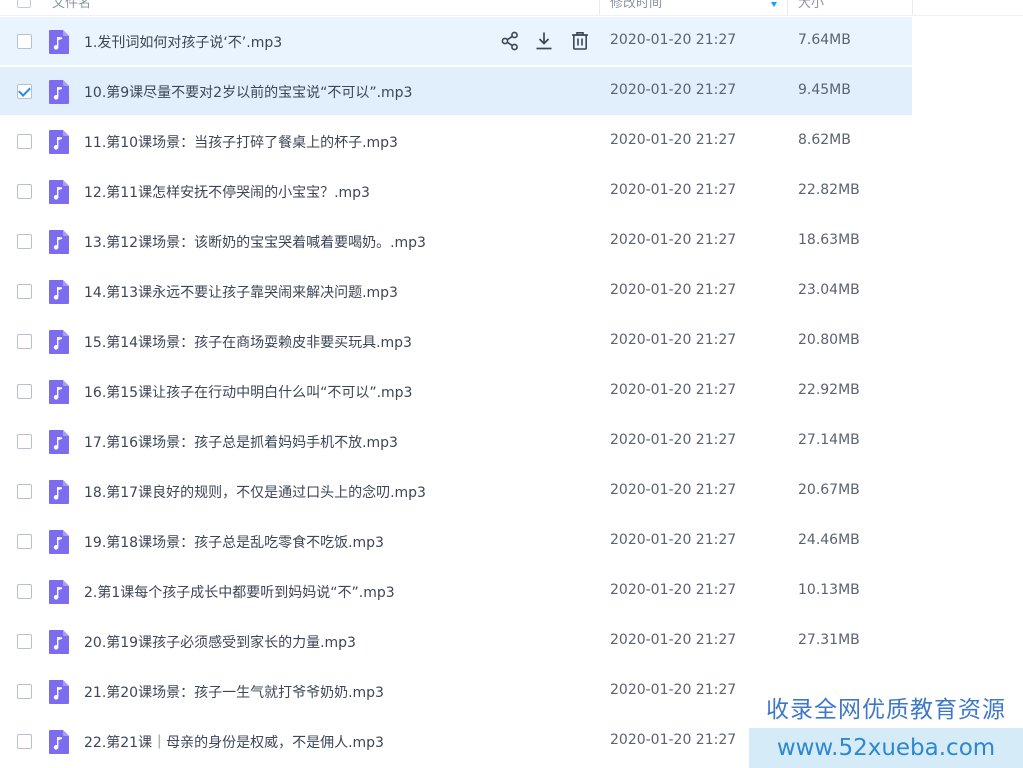  Describe the element at coordinates (241, 142) in the screenshot. I see `file-name: 11.第10课场景：当孩子打碎了餐桌上的杯子.mp3` at that location.